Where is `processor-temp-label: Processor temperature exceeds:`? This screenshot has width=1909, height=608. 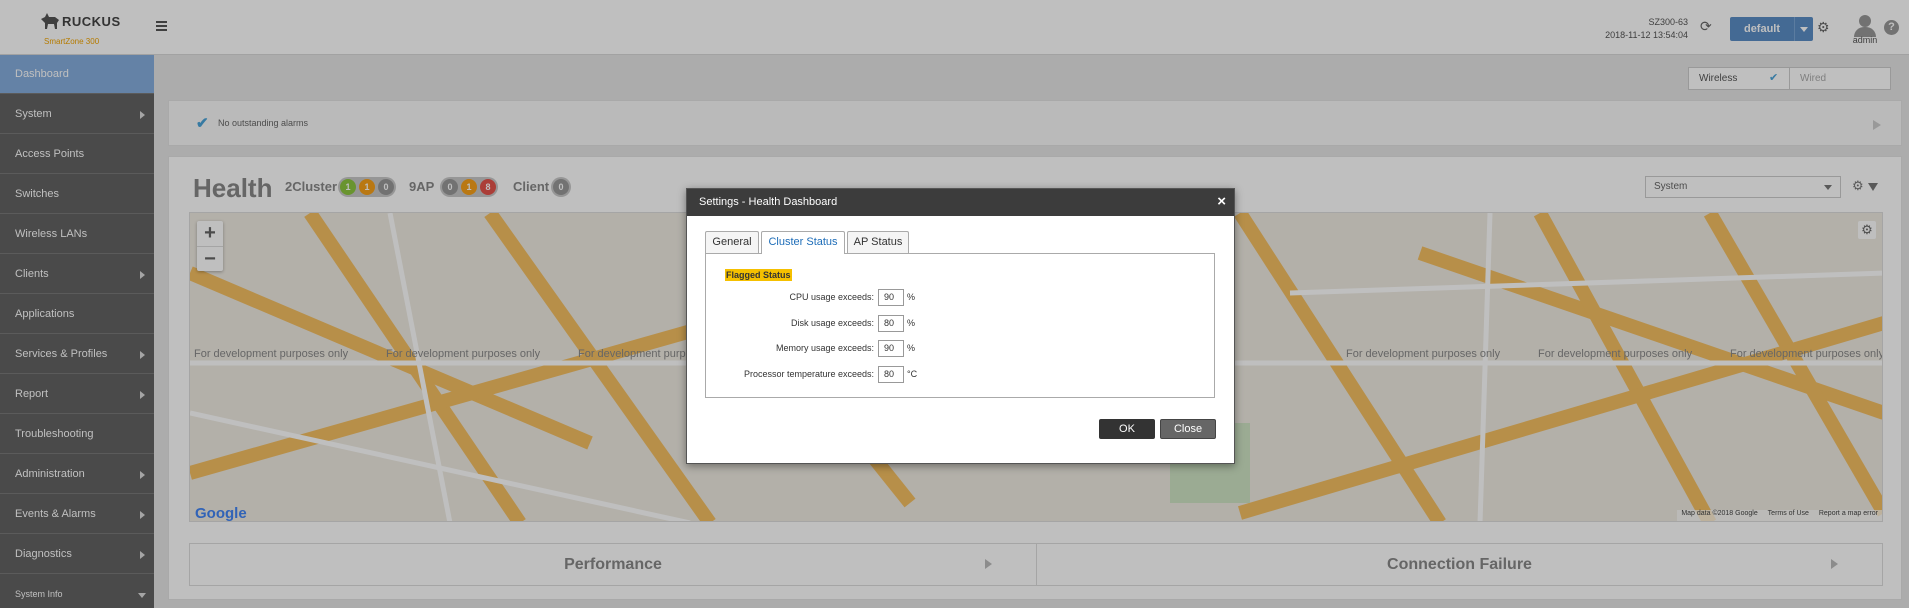
processor-temp-label: Processor temperature exceeds: is located at coordinates (808, 374).